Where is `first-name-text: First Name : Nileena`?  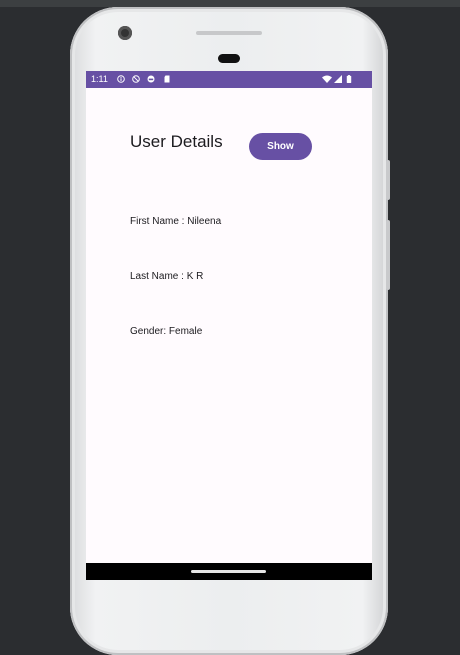
first-name-text: First Name : Nileena is located at coordinates (176, 221).